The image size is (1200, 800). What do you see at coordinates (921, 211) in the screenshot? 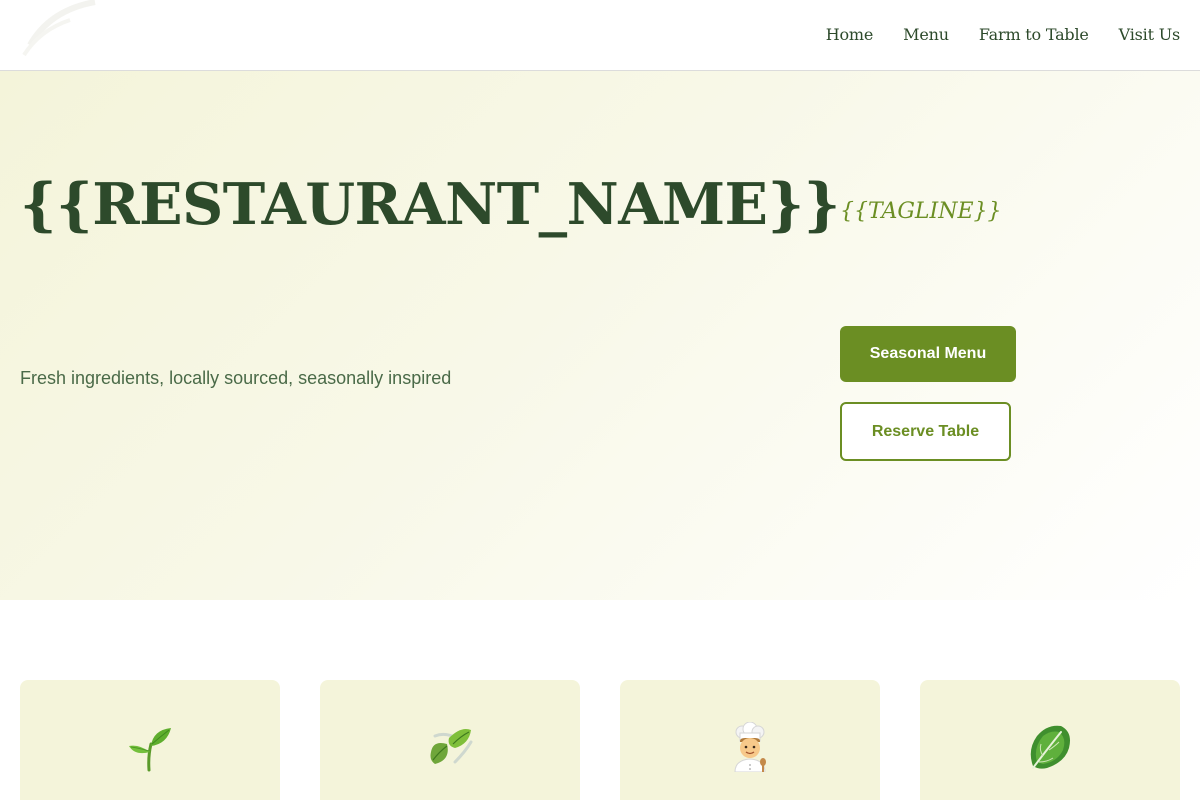
I see `tagline: {{TAGLINE}}` at bounding box center [921, 211].